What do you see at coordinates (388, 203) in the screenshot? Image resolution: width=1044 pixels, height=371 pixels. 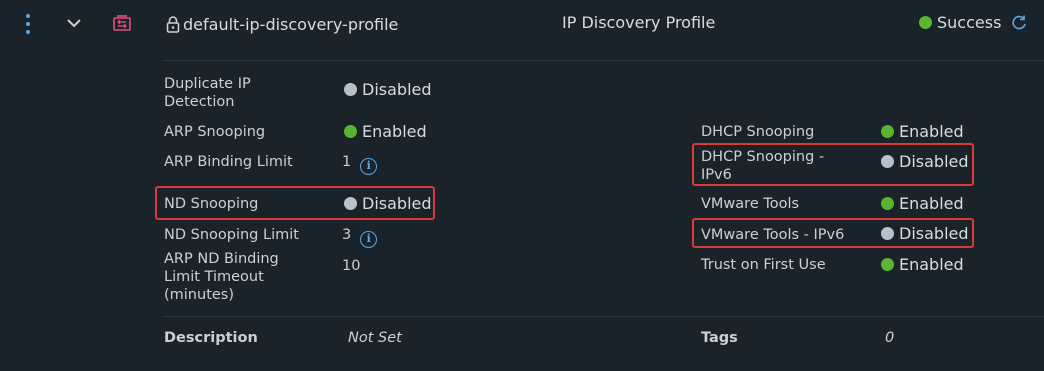 I see `value-nd-snooping: Disabled` at bounding box center [388, 203].